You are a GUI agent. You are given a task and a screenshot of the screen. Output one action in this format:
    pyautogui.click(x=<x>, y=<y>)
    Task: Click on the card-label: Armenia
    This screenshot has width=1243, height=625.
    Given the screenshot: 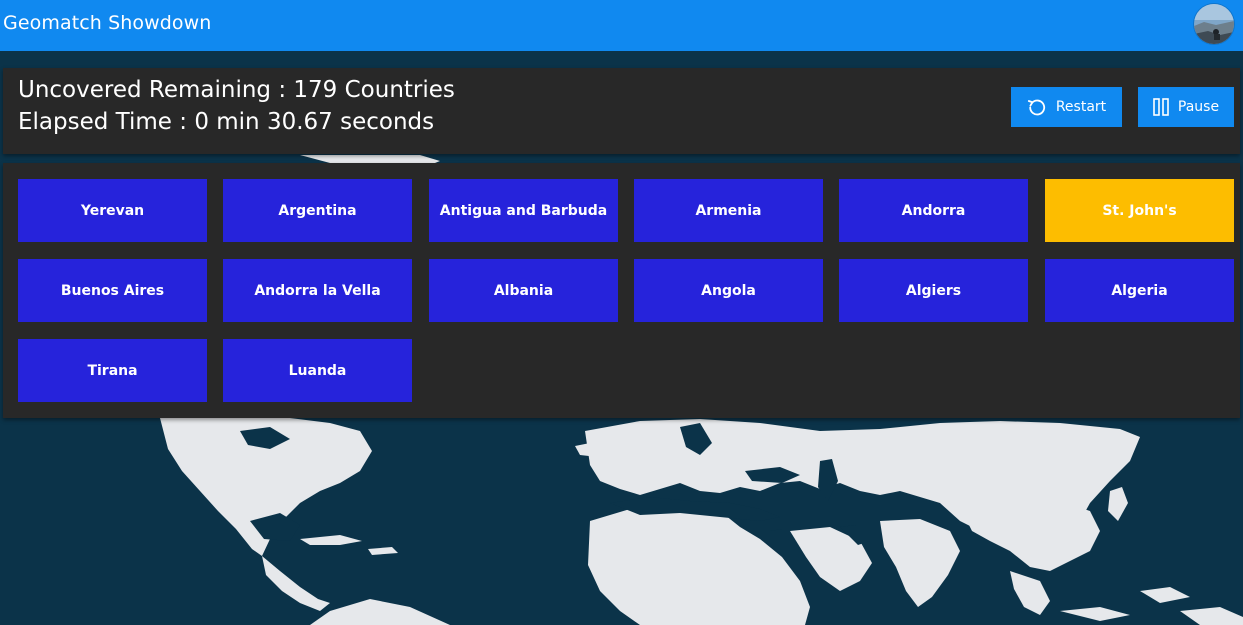 What is the action you would take?
    pyautogui.click(x=728, y=210)
    